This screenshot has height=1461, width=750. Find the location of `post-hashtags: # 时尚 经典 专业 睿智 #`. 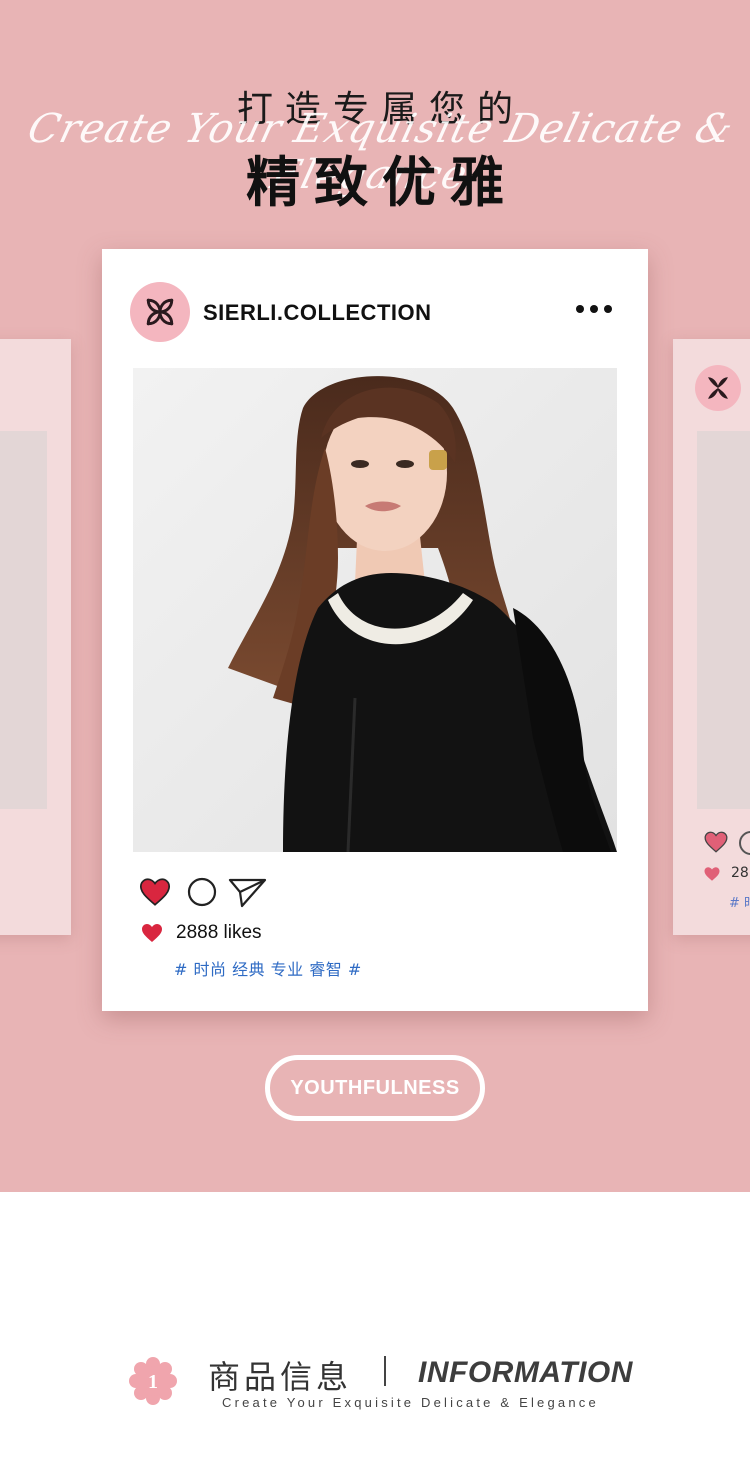

post-hashtags: # 时尚 经典 专业 睿智 # is located at coordinates (268, 968).